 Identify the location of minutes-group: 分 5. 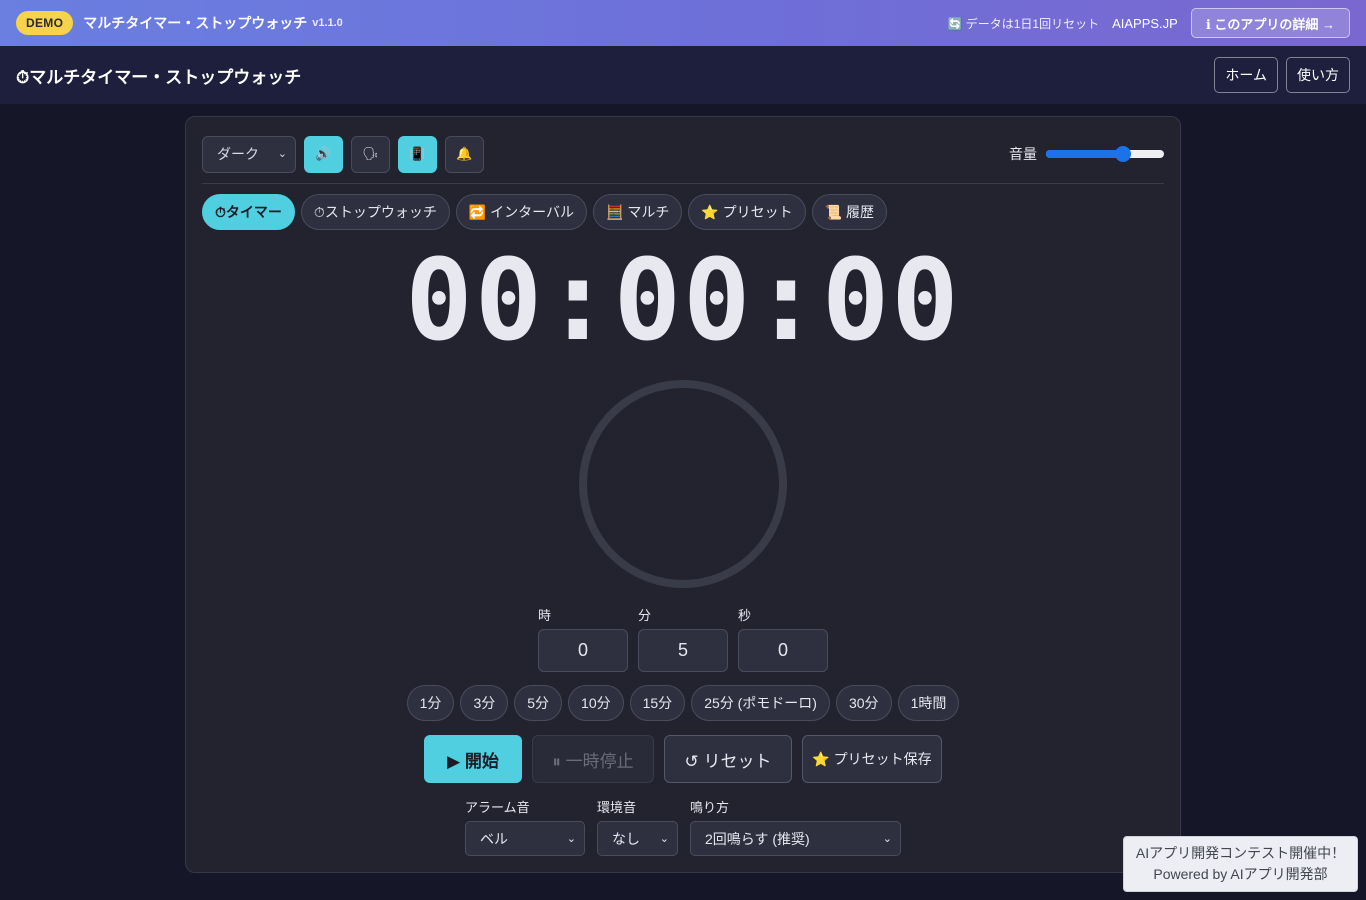
(683, 639).